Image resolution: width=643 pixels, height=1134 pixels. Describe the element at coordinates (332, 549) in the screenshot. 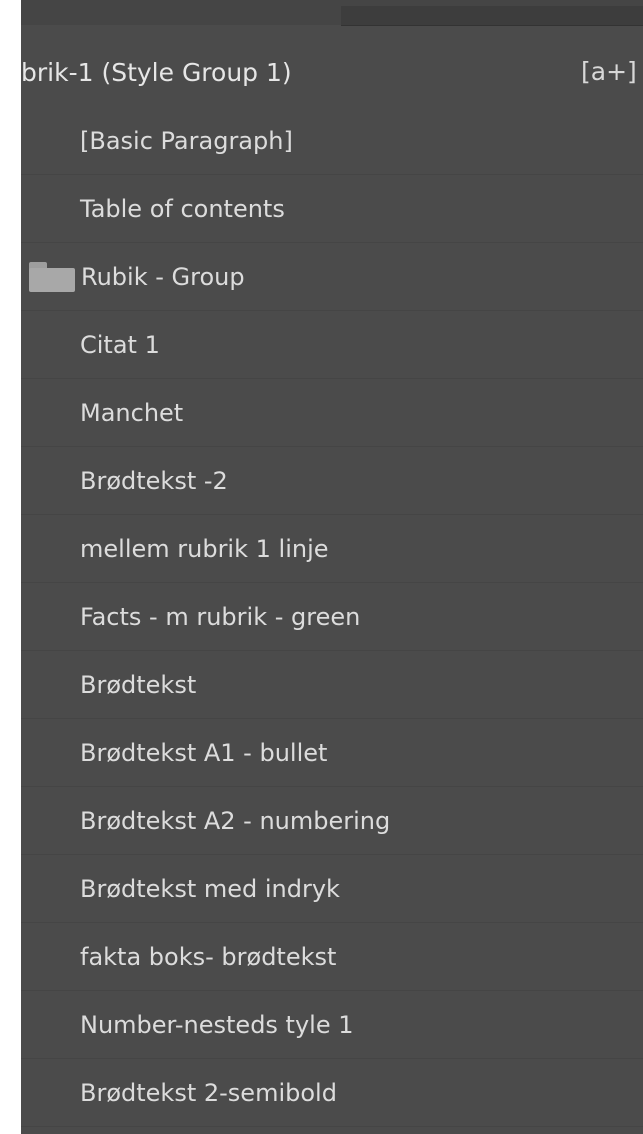

I see `list-item-mellem-rubrik: mellem rubrik 1 linje` at that location.